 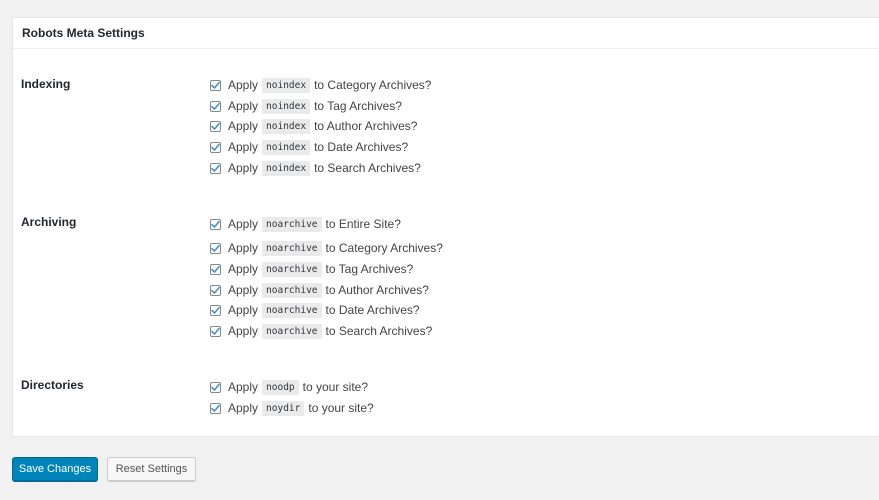 What do you see at coordinates (446, 33) in the screenshot?
I see `panel-title: Robots Meta Settings` at bounding box center [446, 33].